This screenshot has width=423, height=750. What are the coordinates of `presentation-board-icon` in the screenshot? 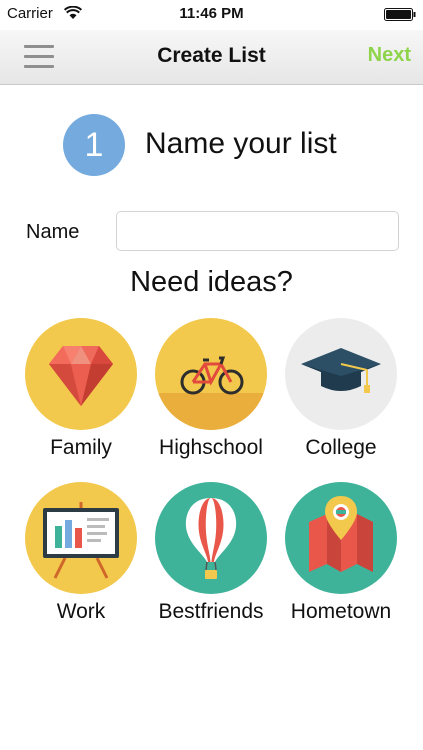 It's located at (81, 540).